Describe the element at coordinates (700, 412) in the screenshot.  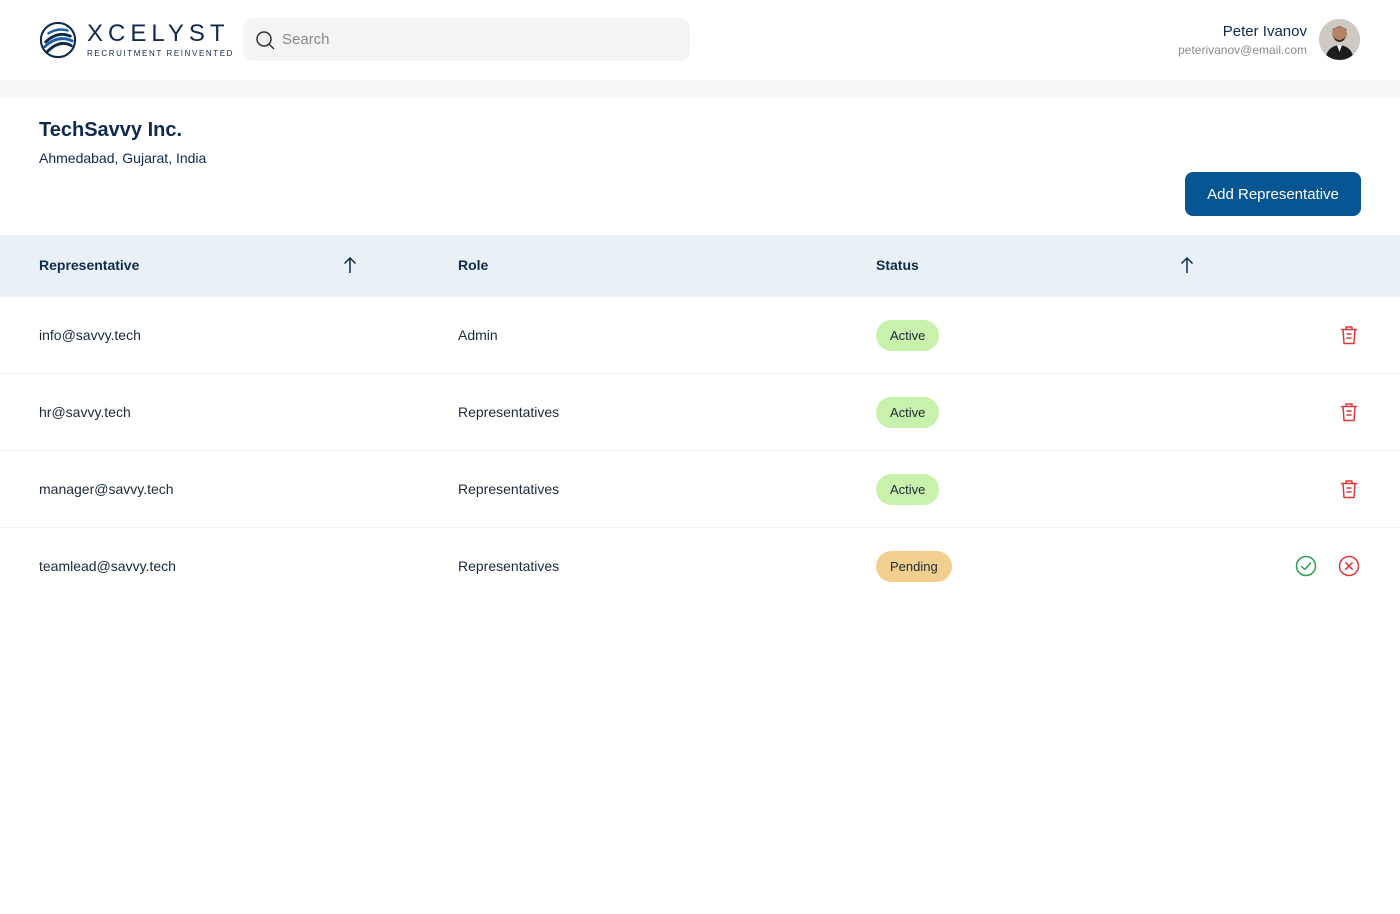
I see `table-row: hr@savvy.tech Representatives Active` at that location.